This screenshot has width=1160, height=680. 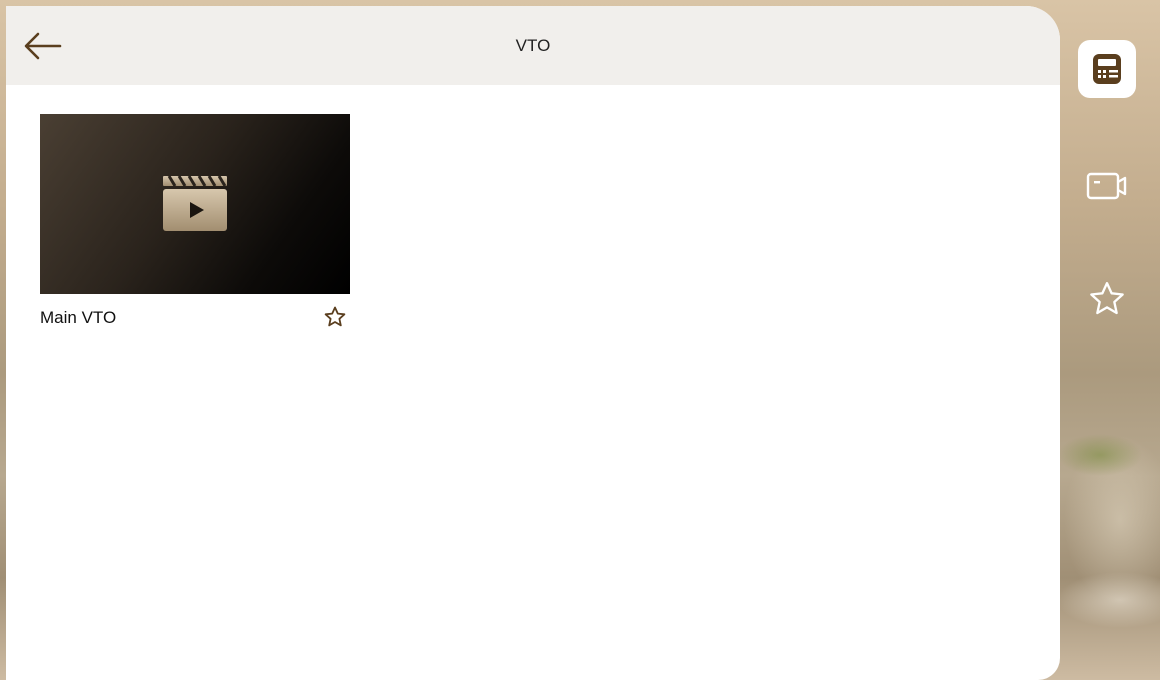 I want to click on nav-item-camera, so click(x=1107, y=185).